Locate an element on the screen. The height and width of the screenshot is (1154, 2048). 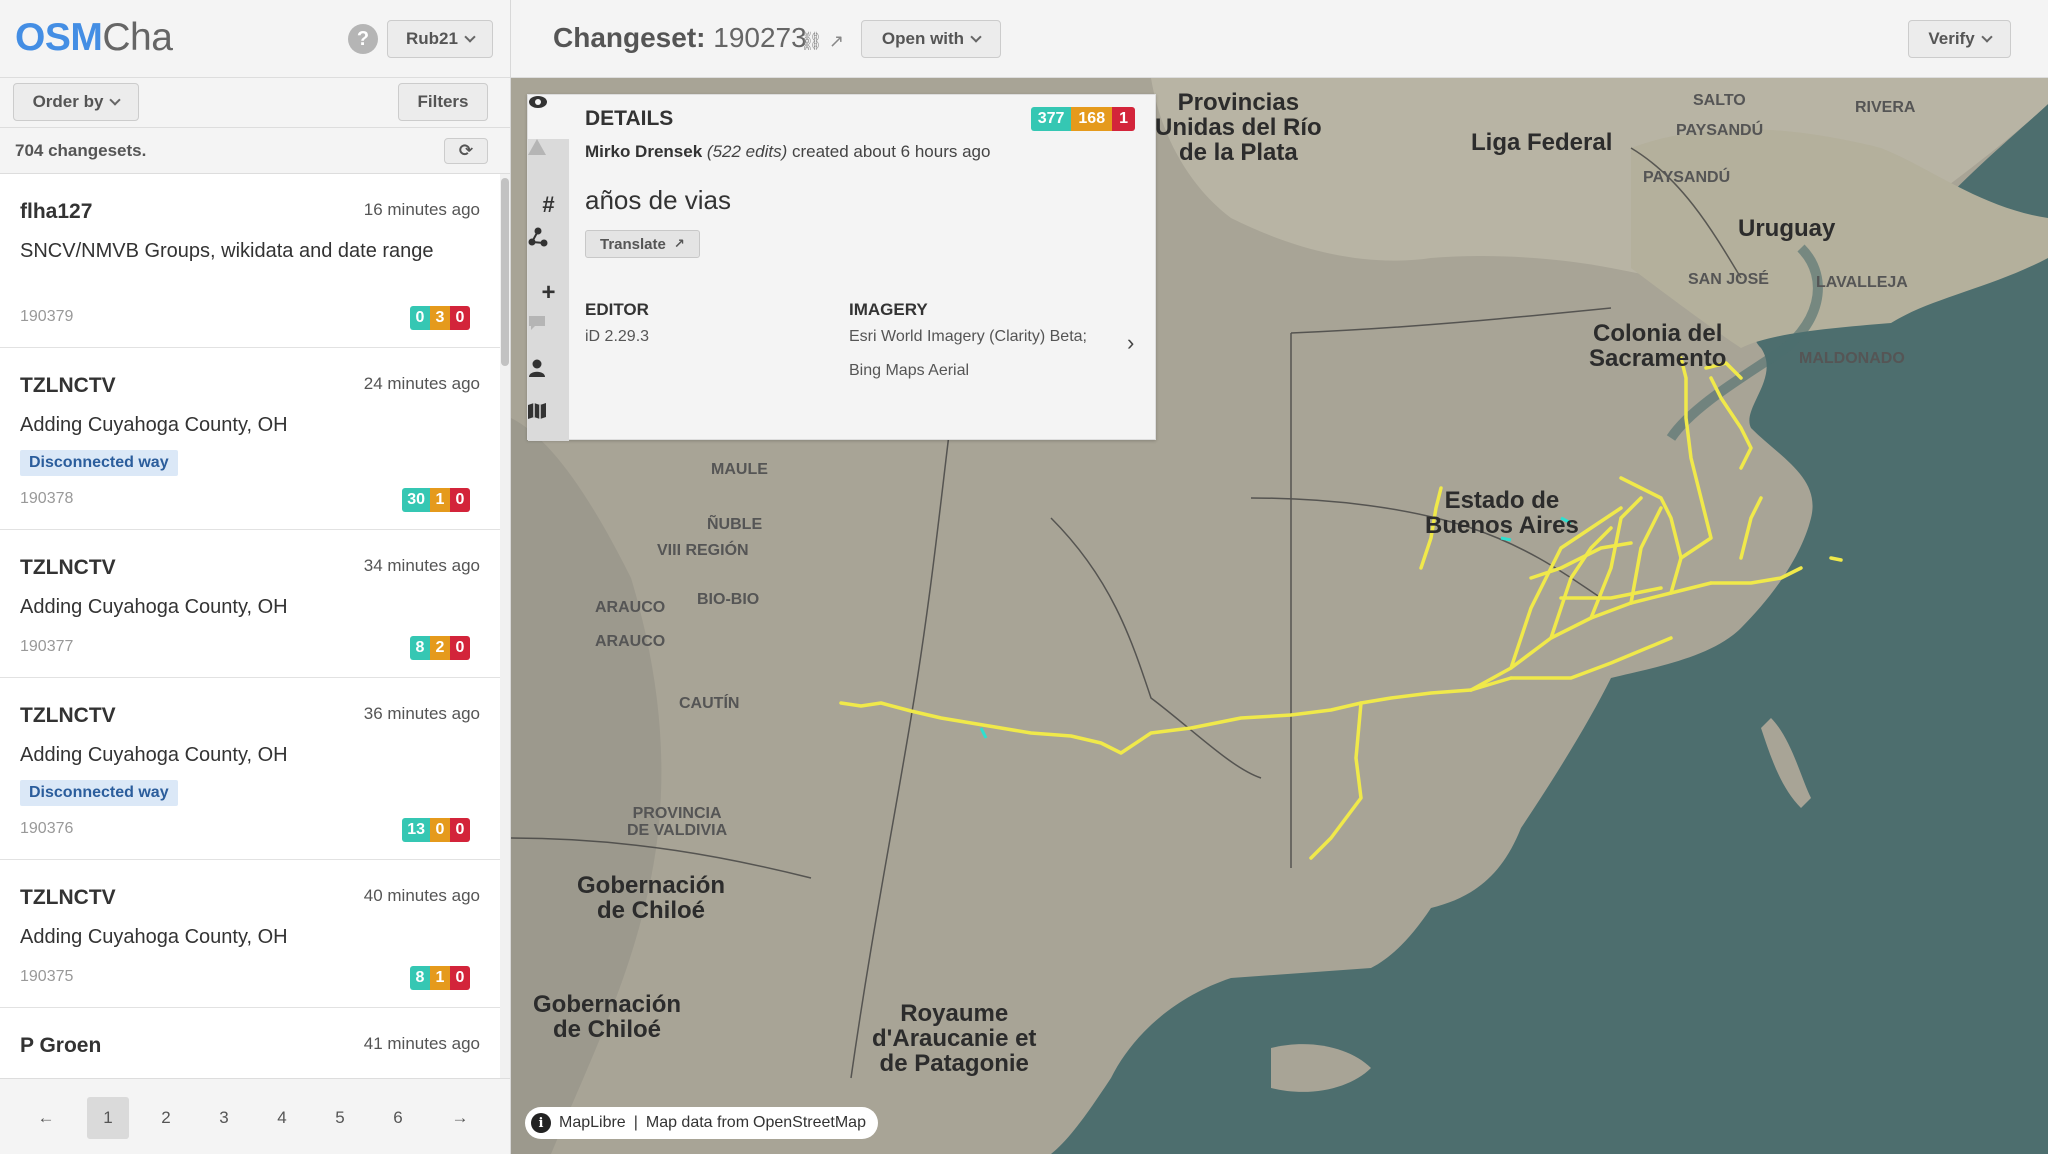
changeset-time: 34 minutes ago is located at coordinates (421, 565).